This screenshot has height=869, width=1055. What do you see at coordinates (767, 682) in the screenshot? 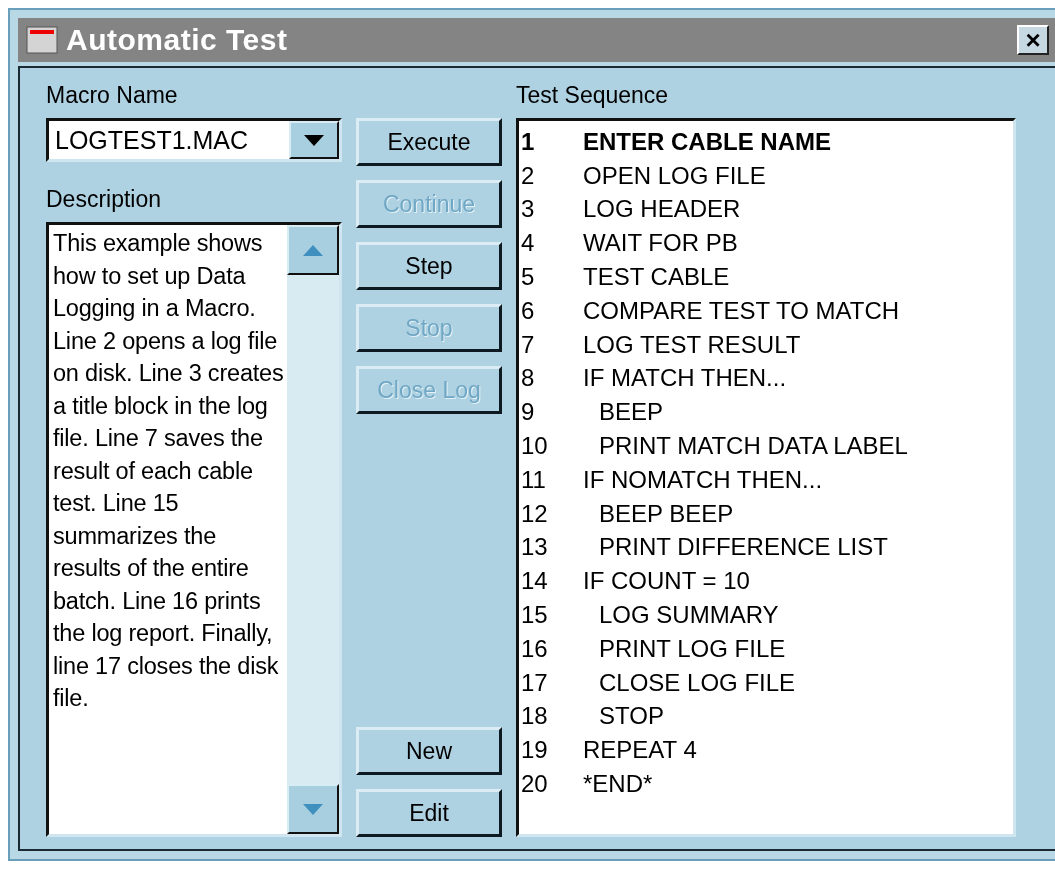
I see `sequence-line: 17 CLOSE LOG FILE` at bounding box center [767, 682].